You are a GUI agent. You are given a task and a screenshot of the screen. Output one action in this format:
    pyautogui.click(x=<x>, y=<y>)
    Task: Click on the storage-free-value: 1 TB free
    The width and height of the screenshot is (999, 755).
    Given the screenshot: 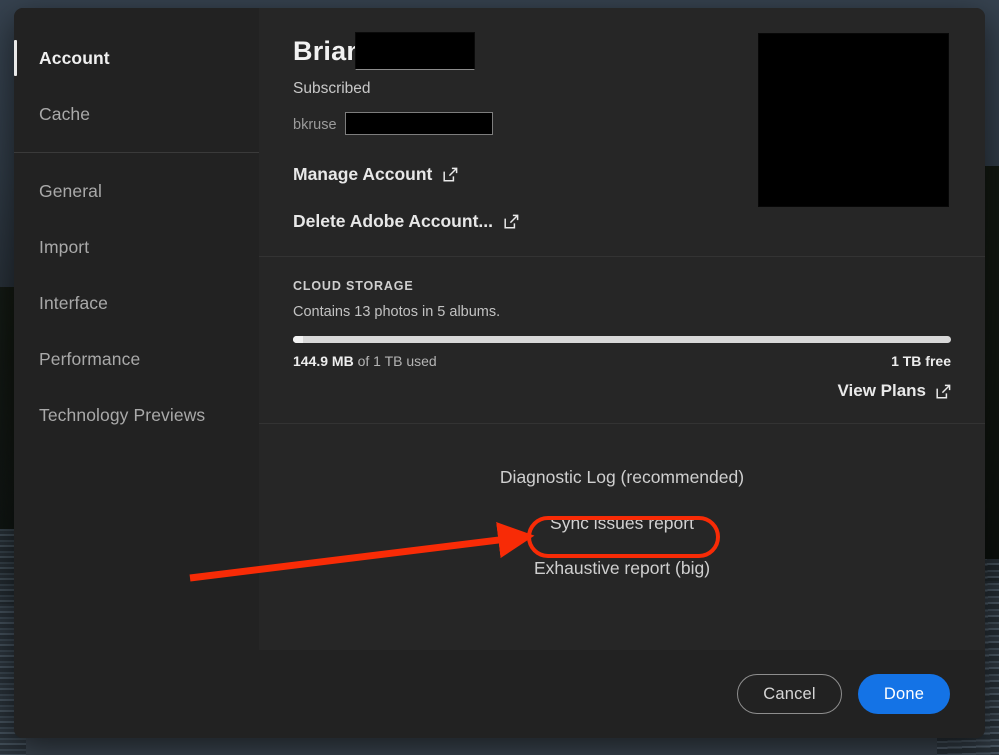 What is the action you would take?
    pyautogui.click(x=921, y=361)
    